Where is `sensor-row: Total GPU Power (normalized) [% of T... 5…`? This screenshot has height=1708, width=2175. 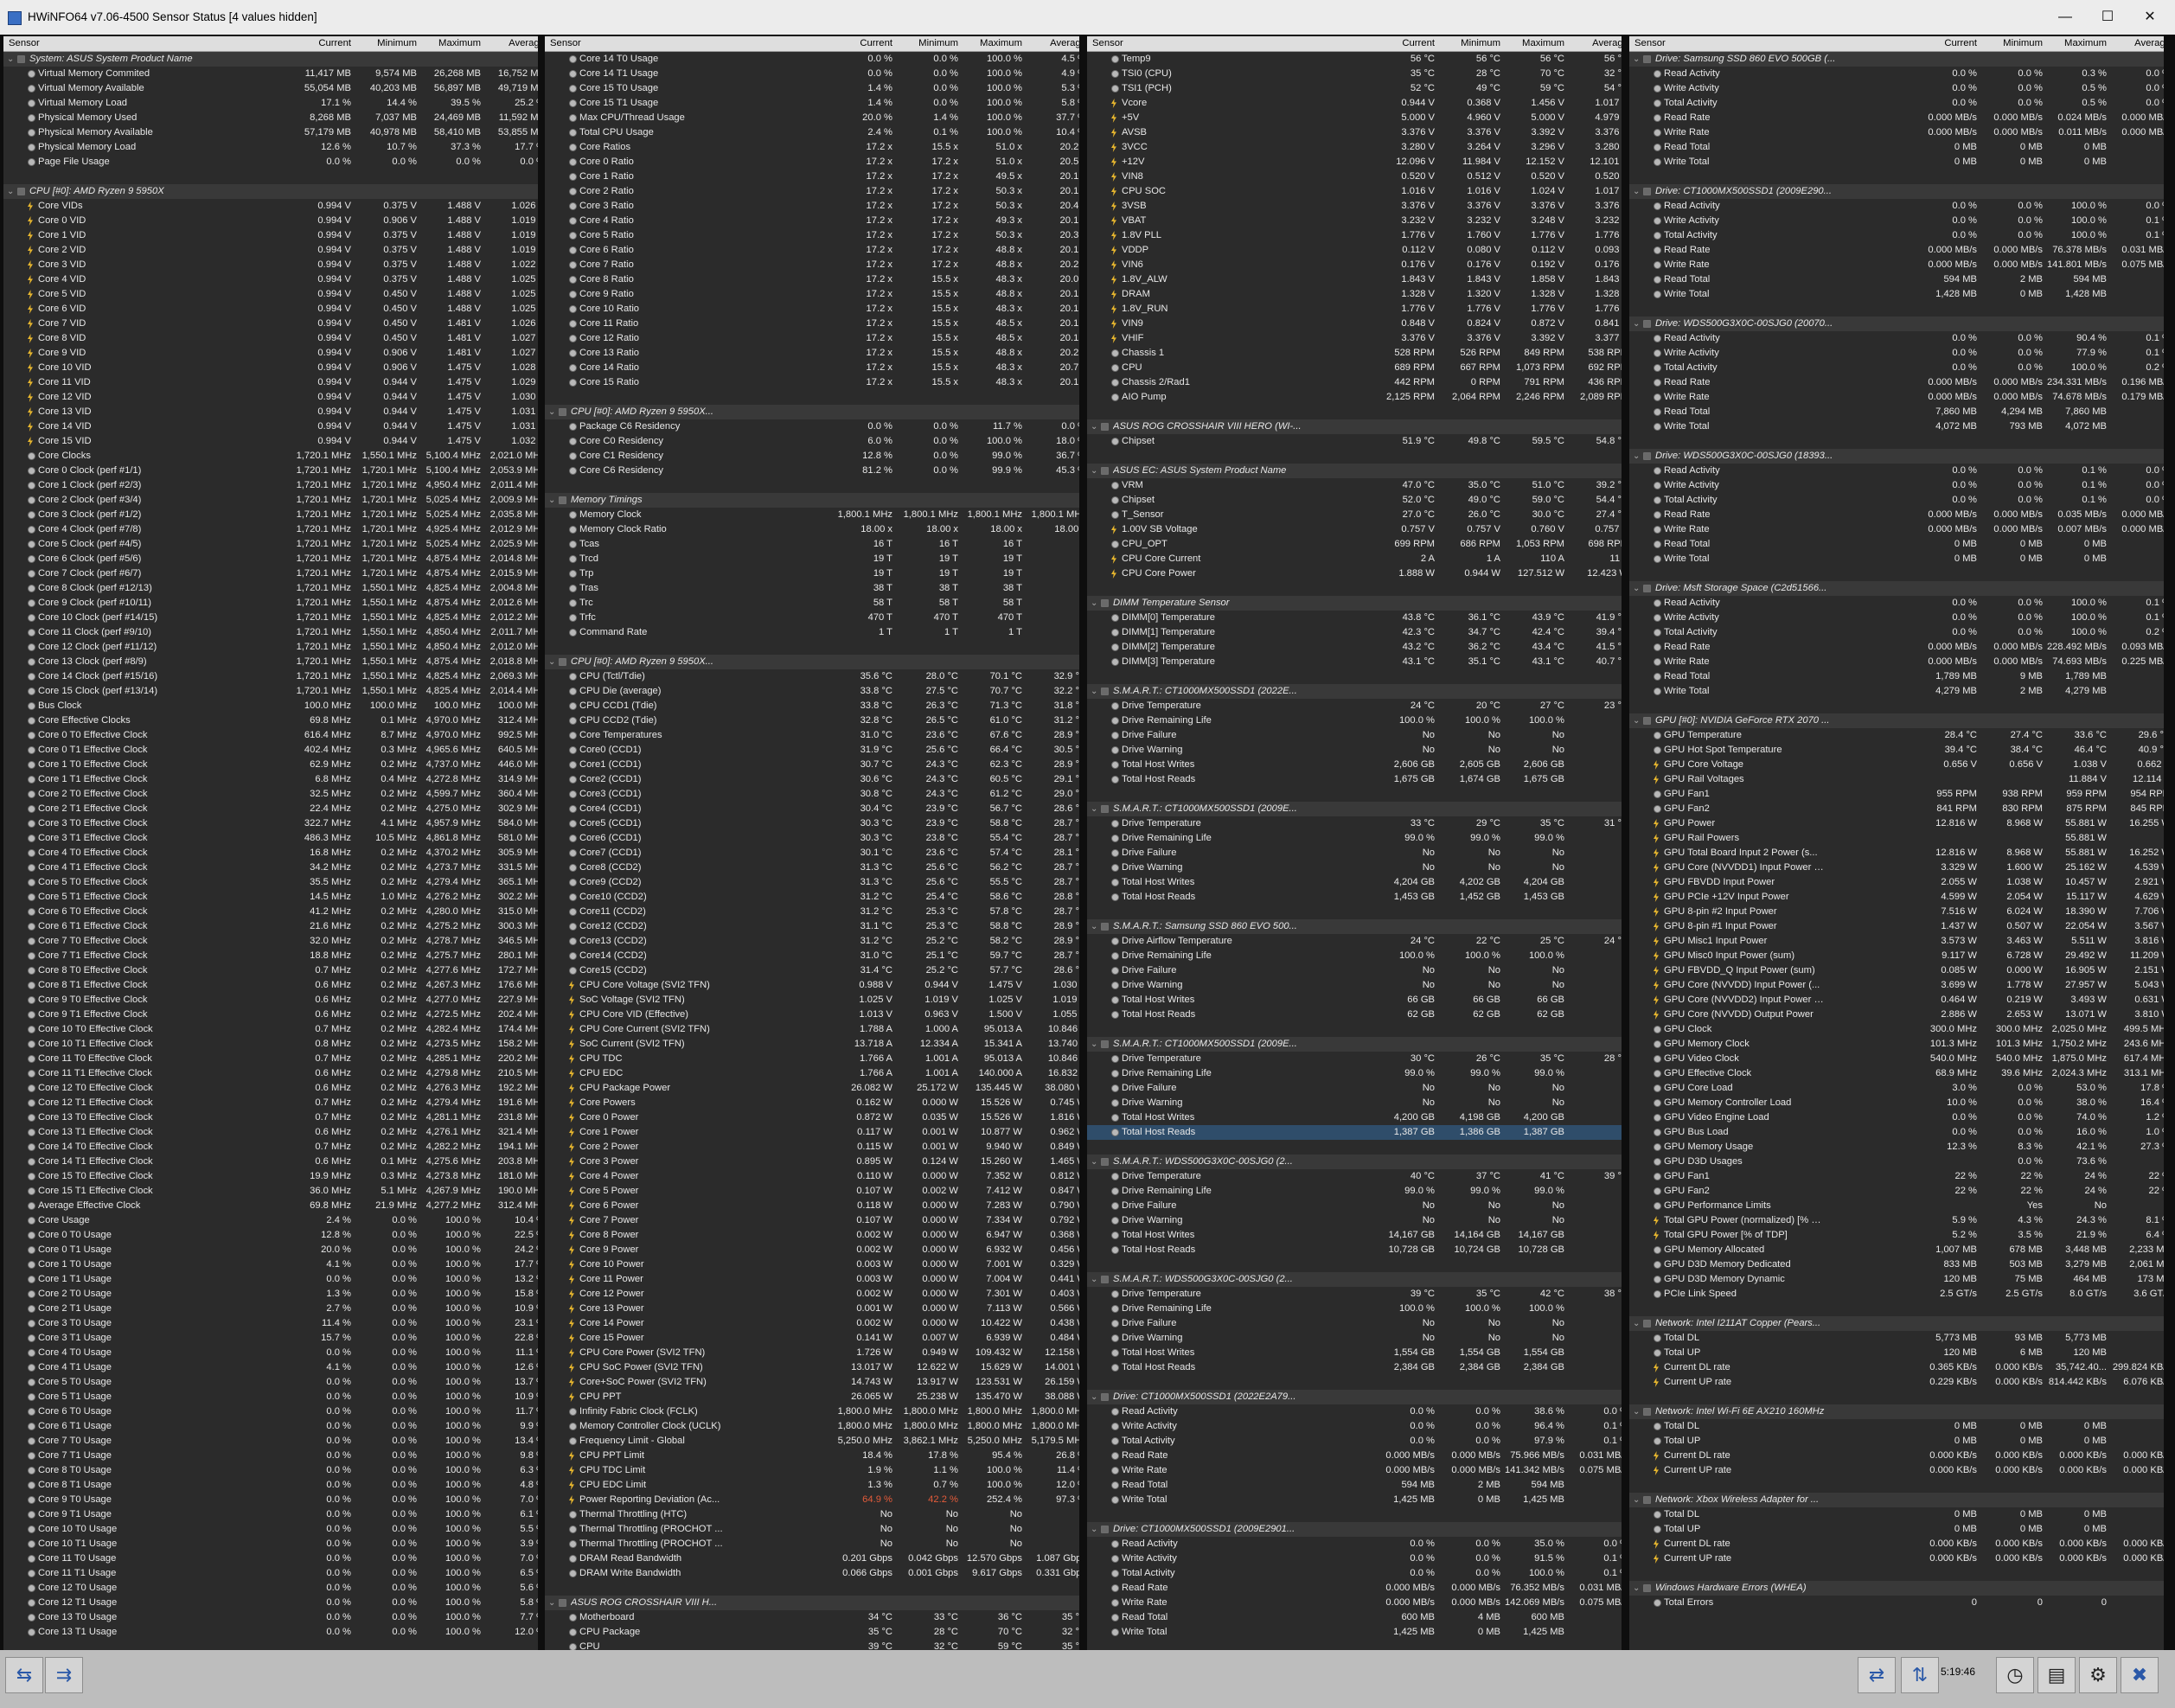
sensor-row: Total GPU Power (normalized) [% of T... 5… is located at coordinates (1896, 1220).